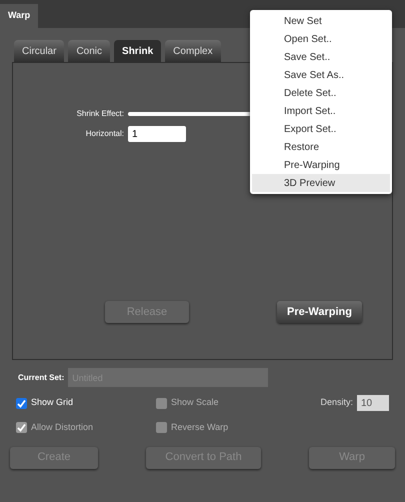 The height and width of the screenshot is (502, 405). Describe the element at coordinates (199, 427) in the screenshot. I see `checkbox-label: Reverse Warp` at that location.